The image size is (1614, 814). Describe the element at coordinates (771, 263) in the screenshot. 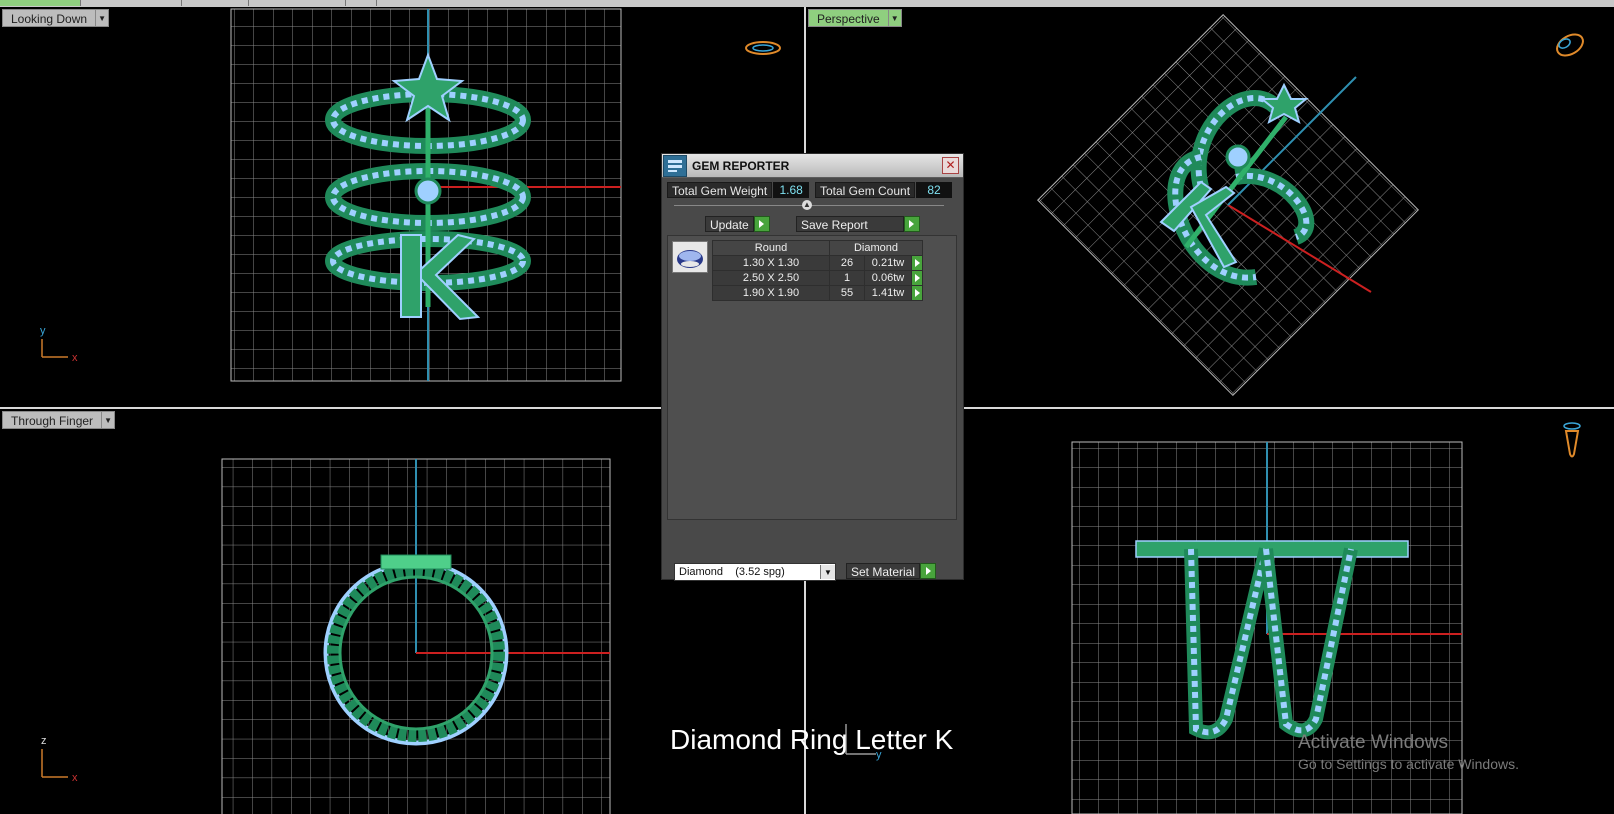

I see `gem-size: 1.30 X 1.30` at that location.